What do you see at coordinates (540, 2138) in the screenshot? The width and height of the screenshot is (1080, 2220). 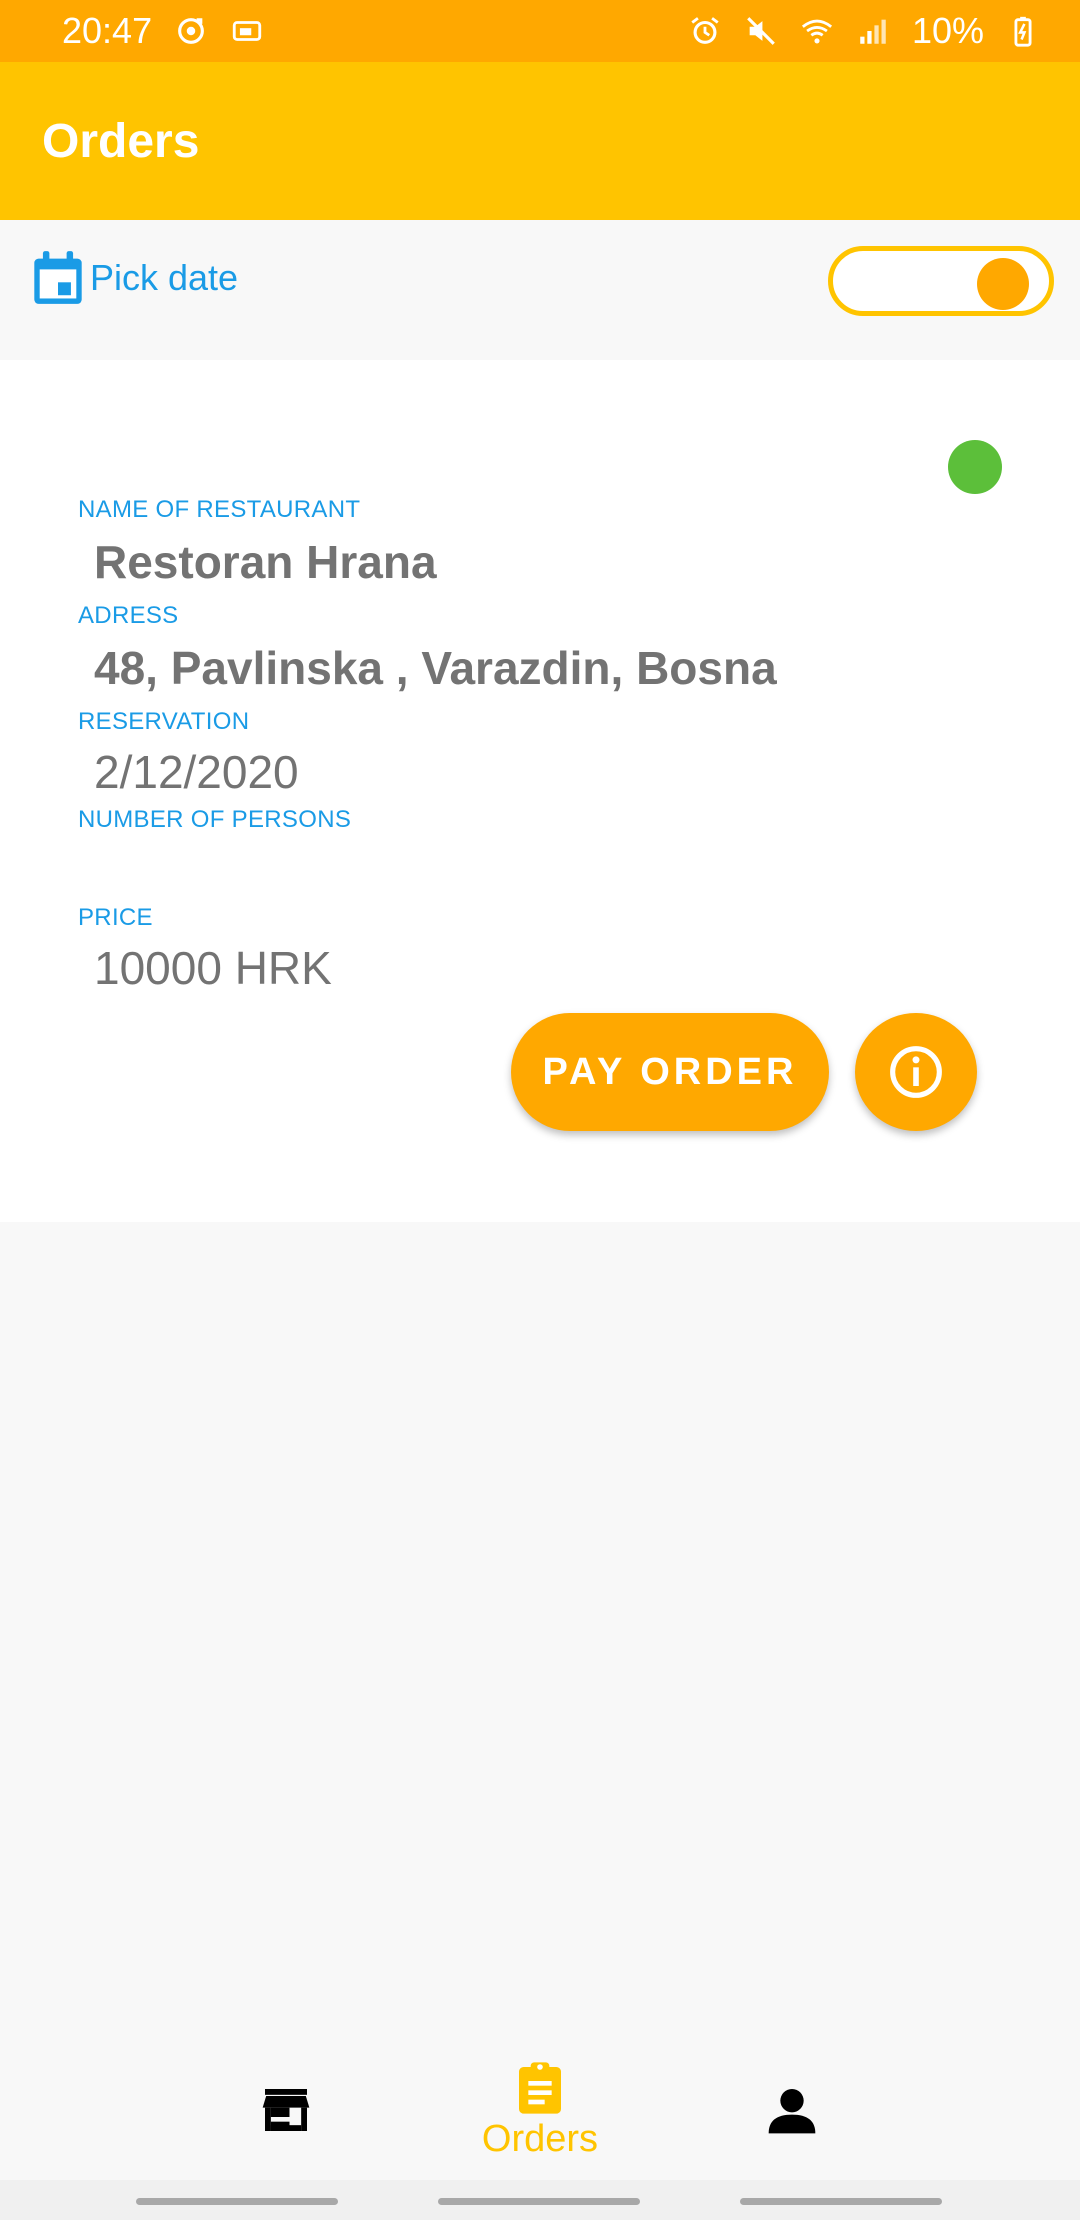 I see `nav-label-orders: Orders` at bounding box center [540, 2138].